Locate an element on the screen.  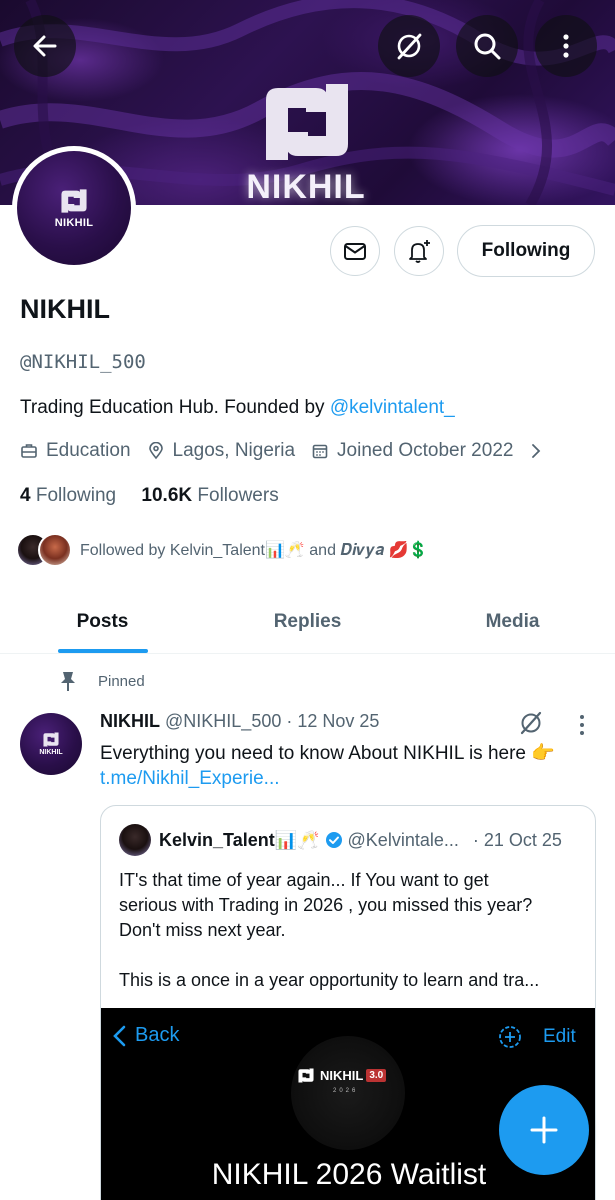
notifications-button is located at coordinates (419, 251).